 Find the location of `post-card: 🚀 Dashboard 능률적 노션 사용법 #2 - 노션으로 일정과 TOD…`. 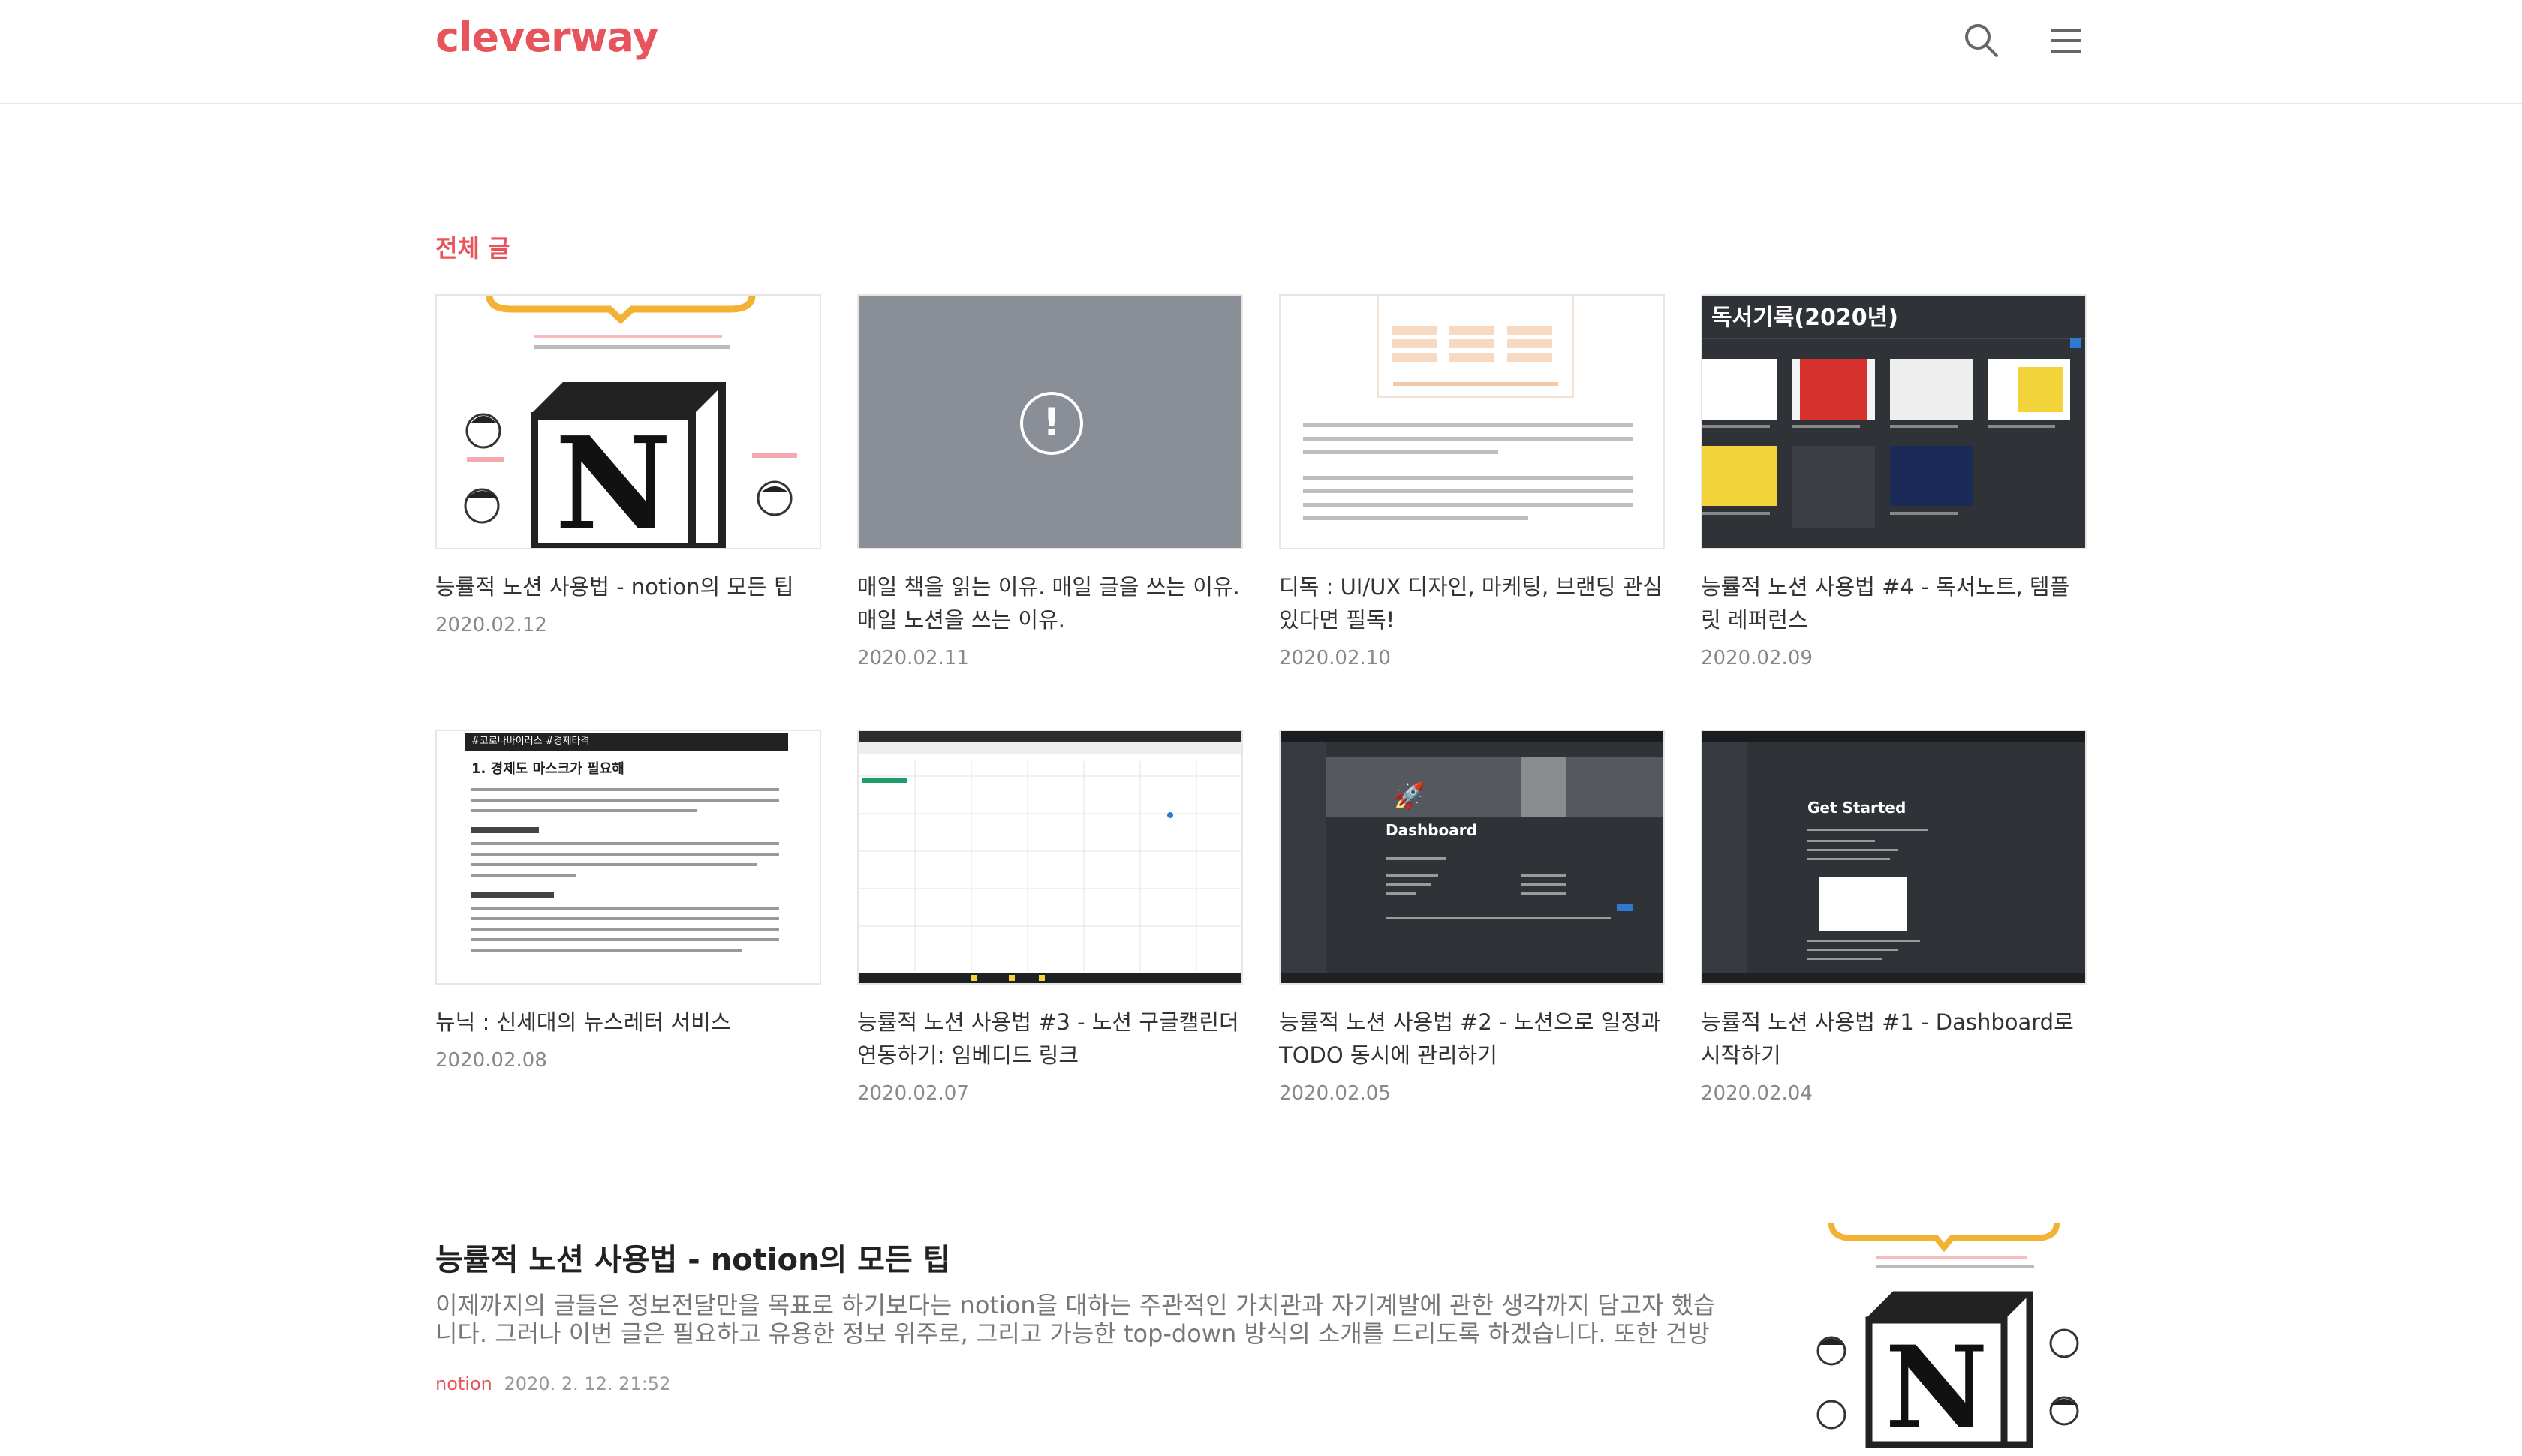

post-card: 🚀 Dashboard 능률적 노션 사용법 #2 - 노션으로 일정과 TOD… is located at coordinates (1472, 917).